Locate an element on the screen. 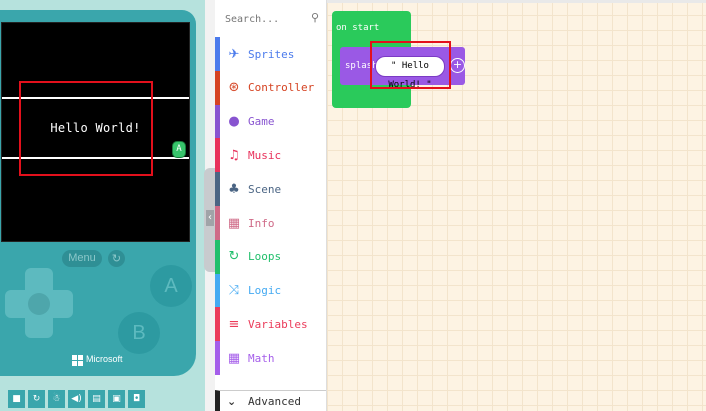 The height and width of the screenshot is (411, 706). menu-button: Menu is located at coordinates (82, 258).